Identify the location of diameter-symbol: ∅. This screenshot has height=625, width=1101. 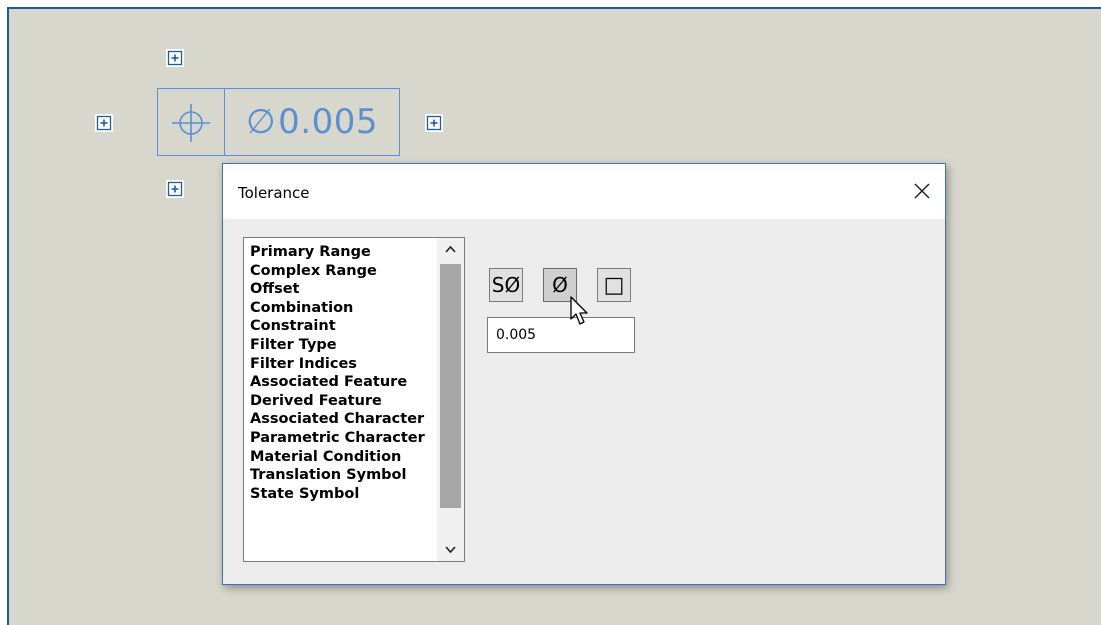
(261, 122).